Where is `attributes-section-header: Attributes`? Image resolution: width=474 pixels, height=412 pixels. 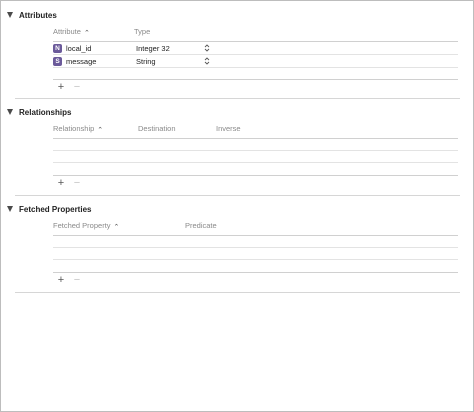 attributes-section-header: Attributes is located at coordinates (32, 15).